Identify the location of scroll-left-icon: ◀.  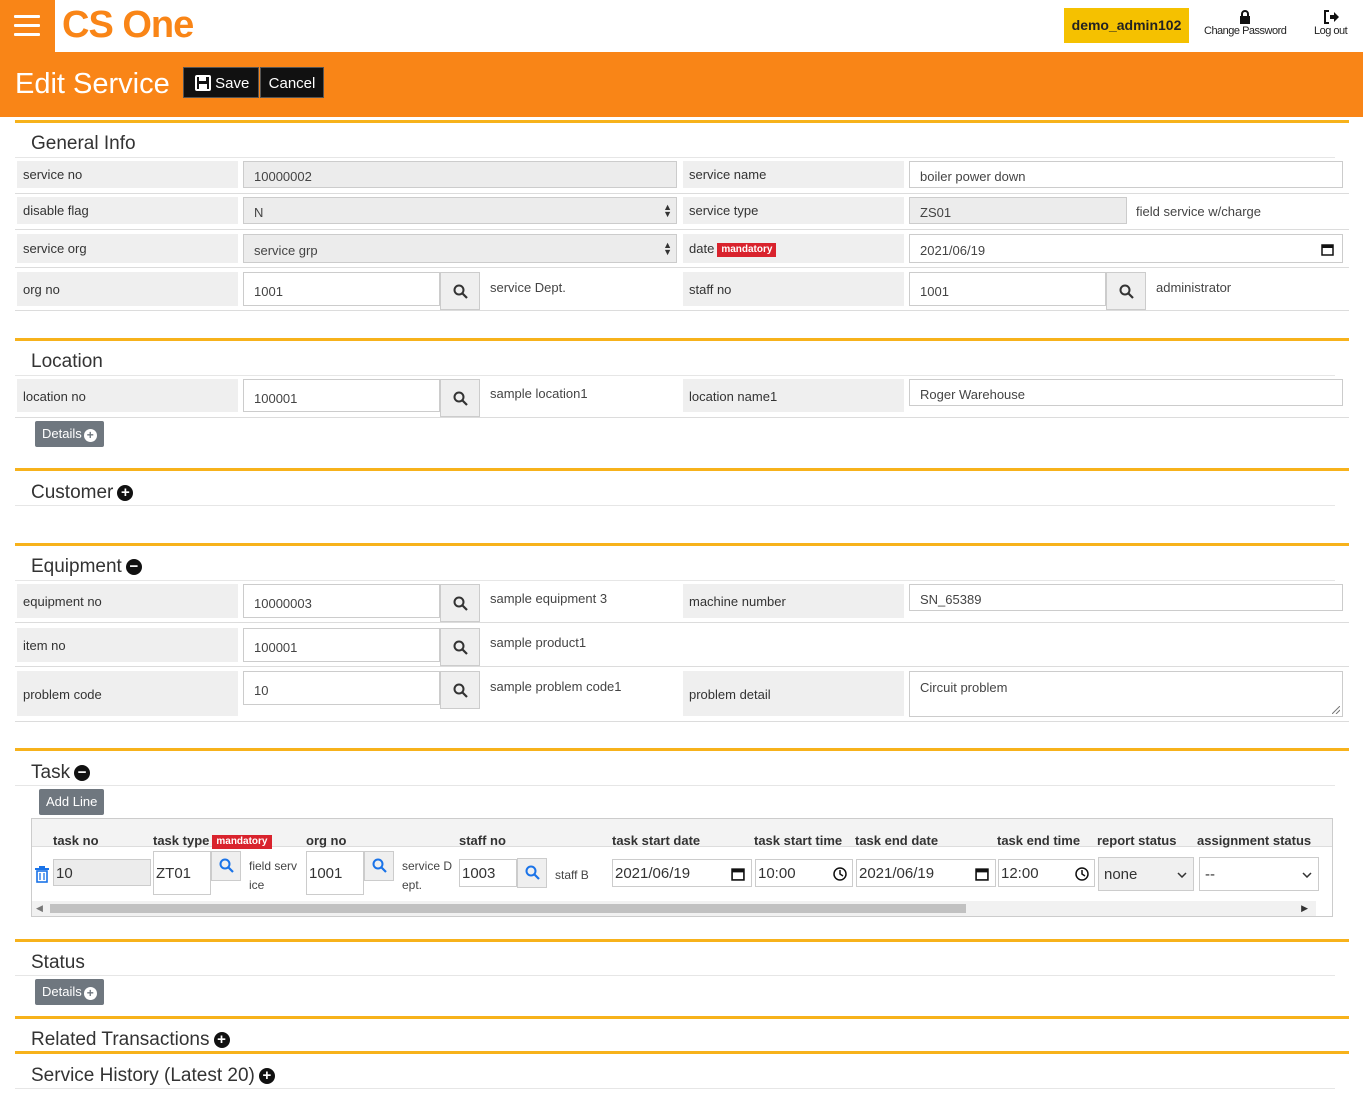
(39, 908).